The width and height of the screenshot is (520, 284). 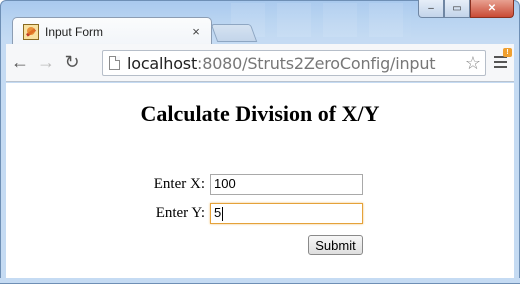 What do you see at coordinates (74, 31) in the screenshot?
I see `tab-title: Input Form` at bounding box center [74, 31].